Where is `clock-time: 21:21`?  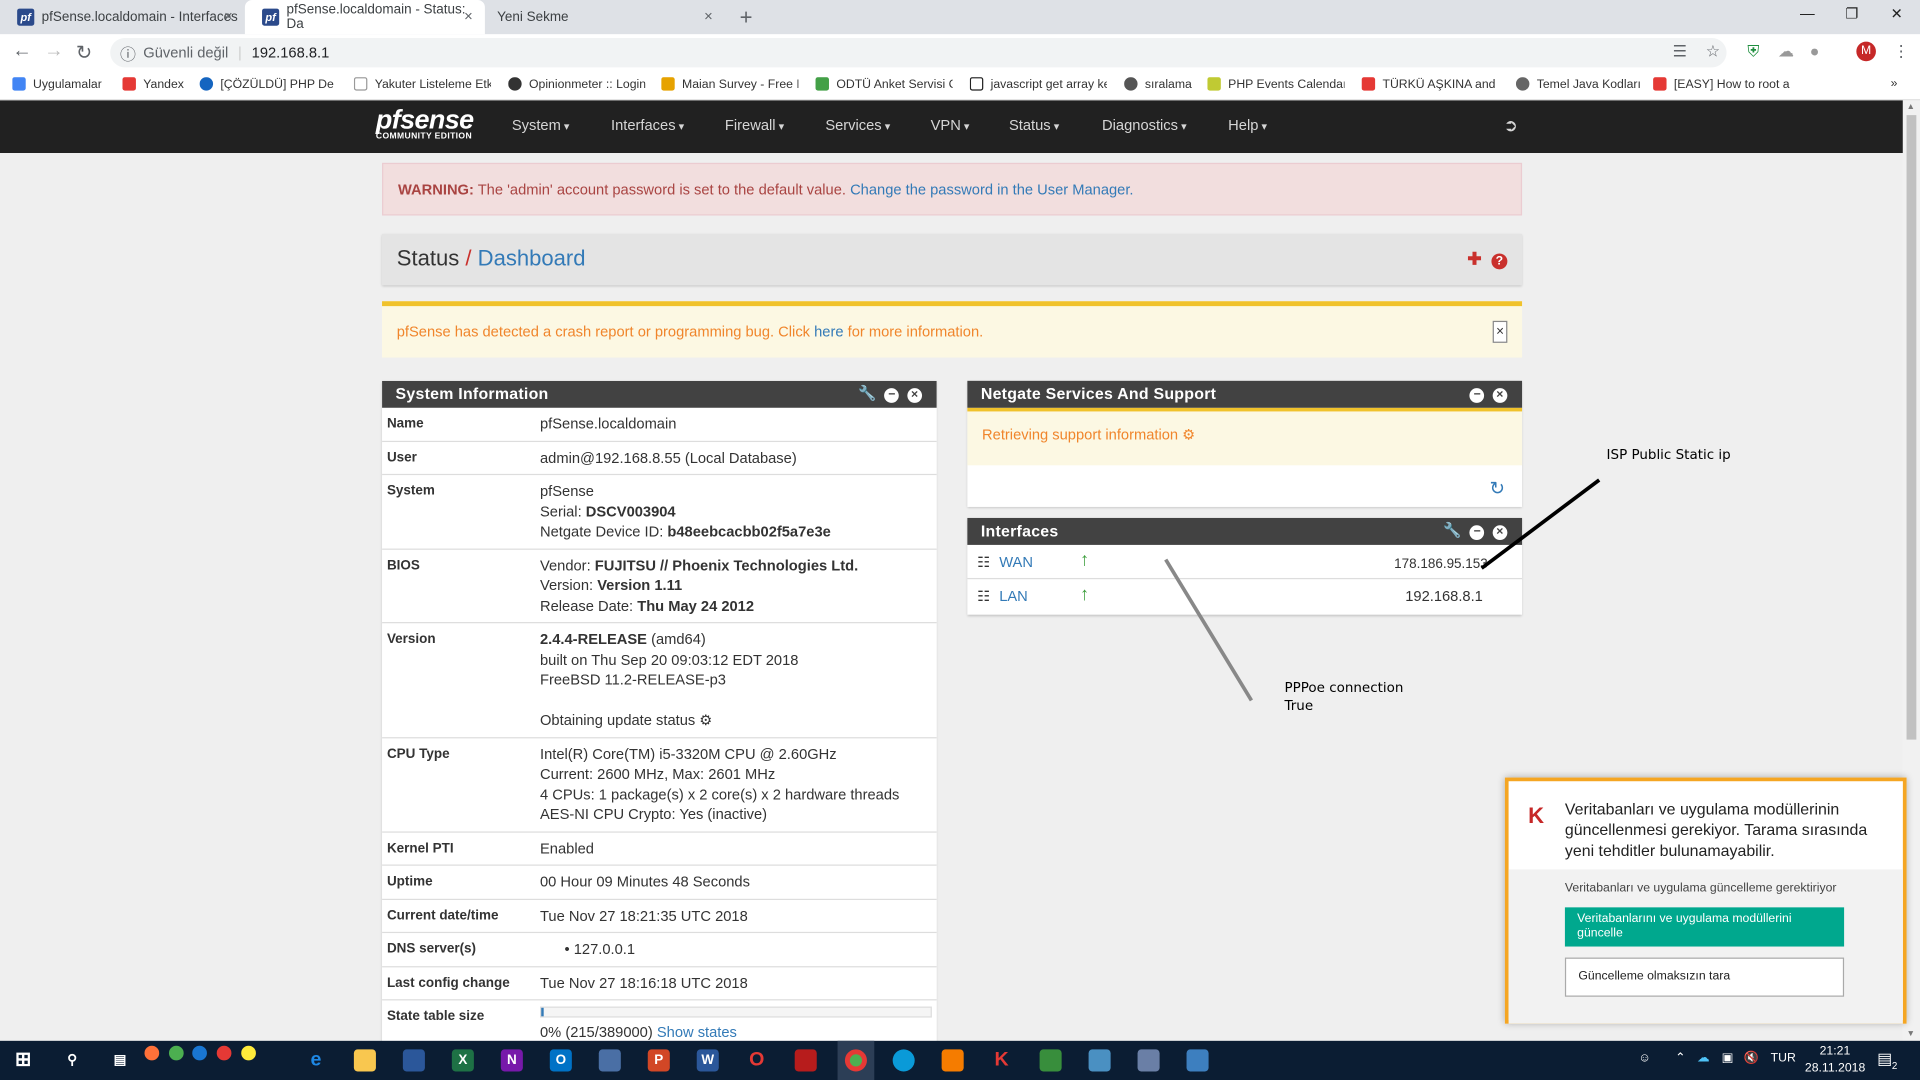
clock-time: 21:21 is located at coordinates (1835, 1050).